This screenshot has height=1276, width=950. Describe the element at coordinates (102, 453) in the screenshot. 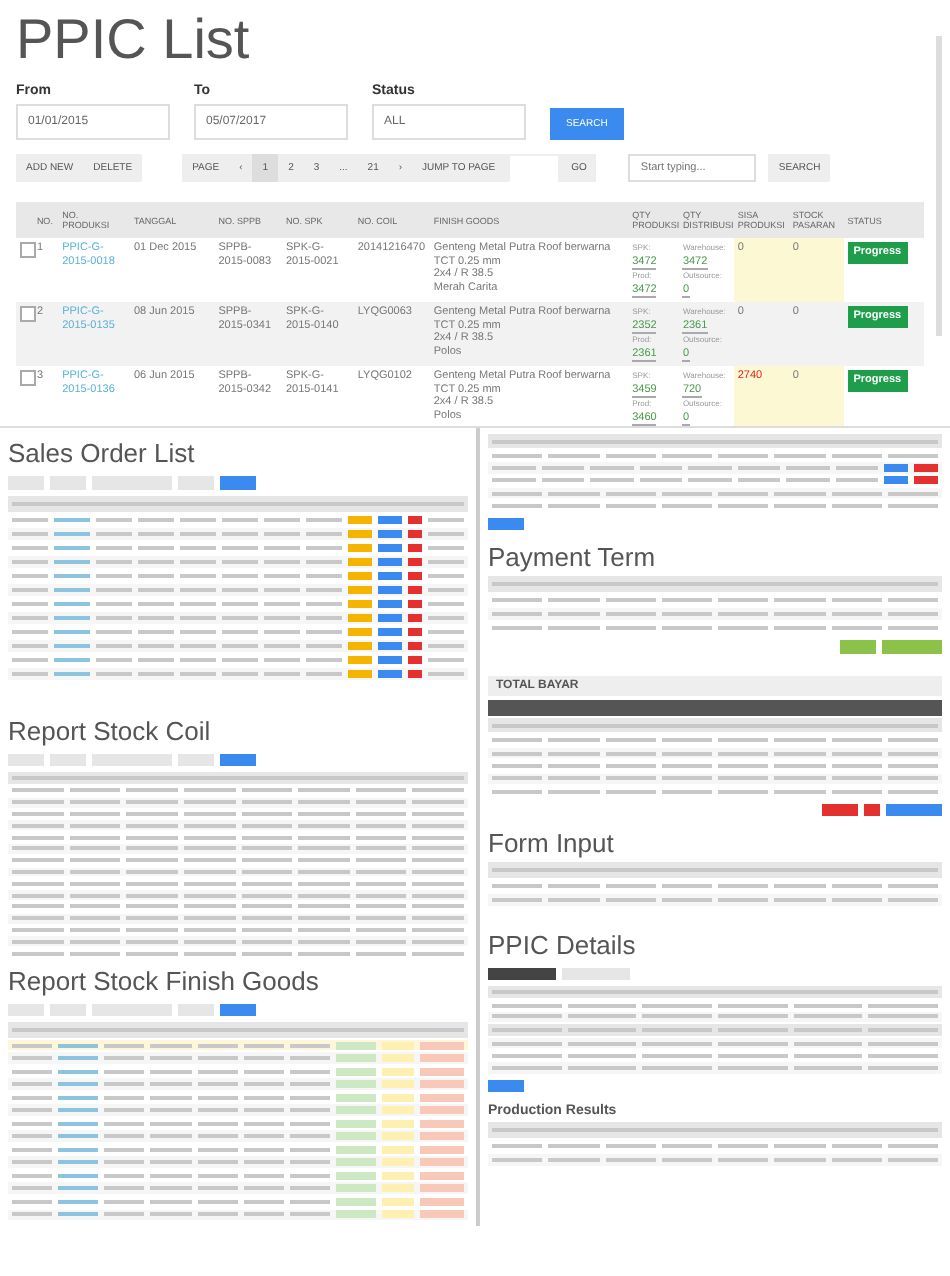

I see `page-title: Sales Order List` at that location.